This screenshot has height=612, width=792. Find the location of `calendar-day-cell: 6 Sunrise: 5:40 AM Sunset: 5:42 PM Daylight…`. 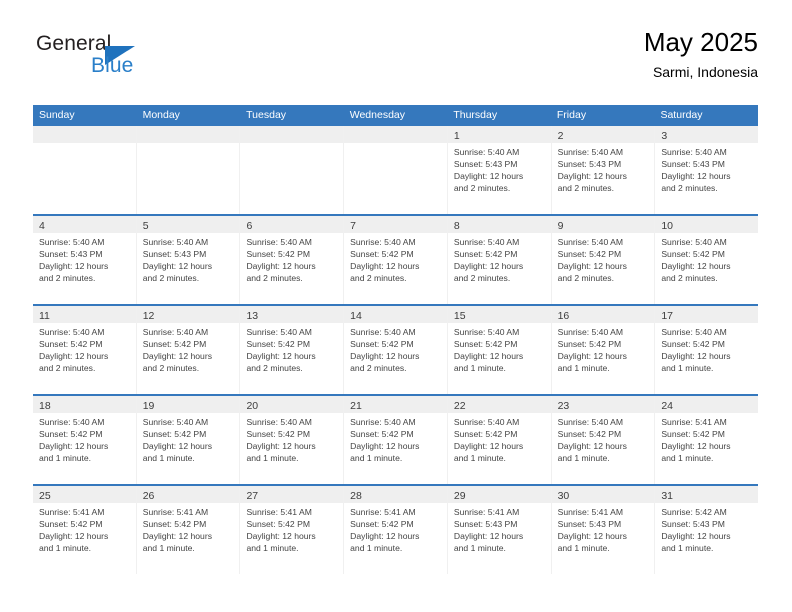

calendar-day-cell: 6 Sunrise: 5:40 AM Sunset: 5:42 PM Daylight… is located at coordinates (292, 260).